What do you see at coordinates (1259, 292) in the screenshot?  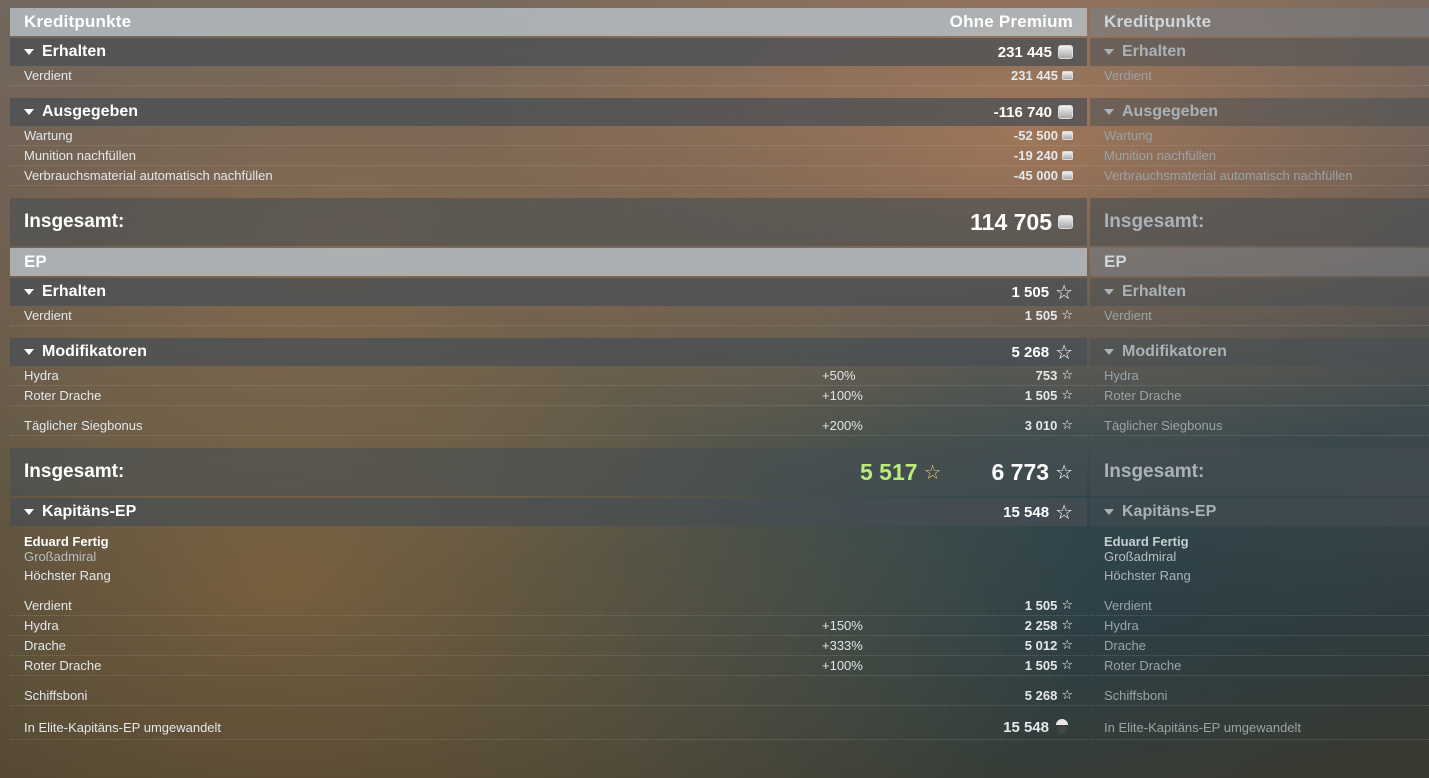 I see `xp-earned-section: Erhalten` at bounding box center [1259, 292].